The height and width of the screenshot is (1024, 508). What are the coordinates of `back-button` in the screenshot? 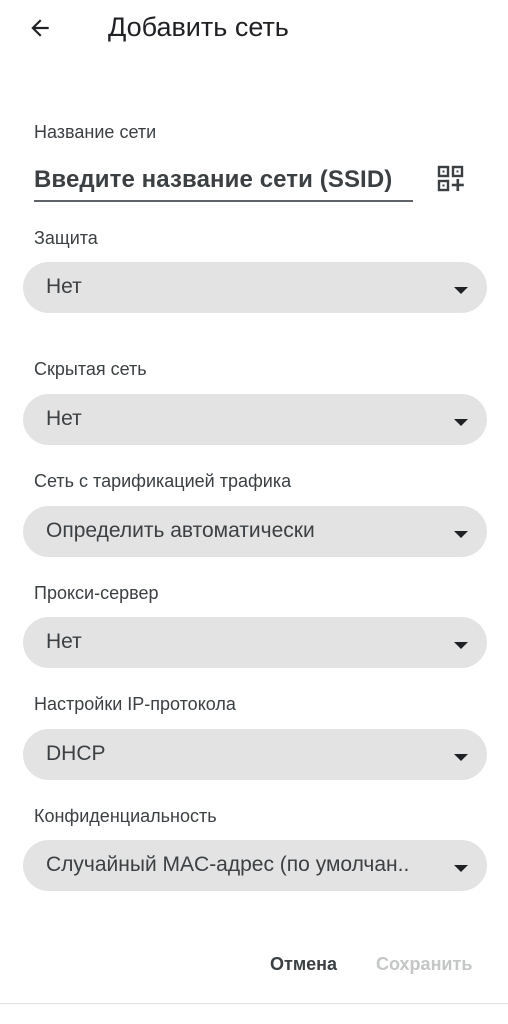 It's located at (40, 28).